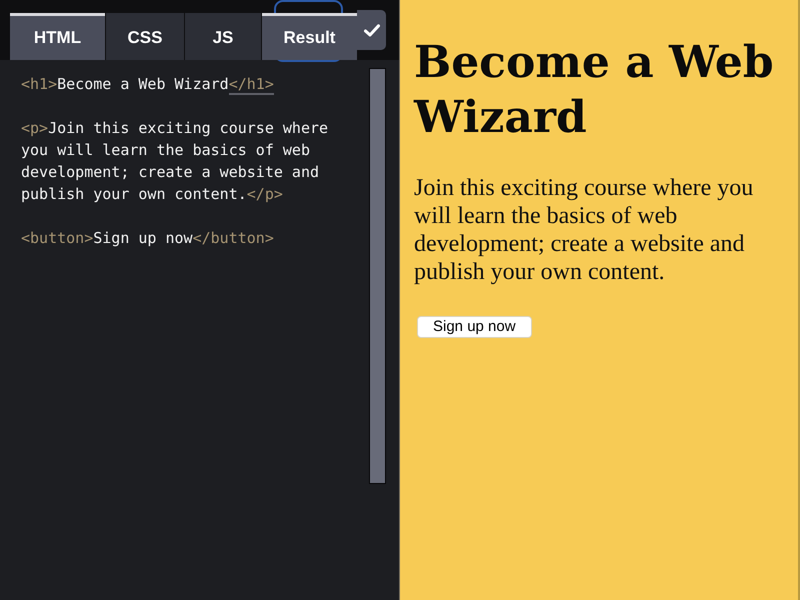  Describe the element at coordinates (147, 84) in the screenshot. I see `code-line: <h1>Become a Web Wizard</h1>` at that location.